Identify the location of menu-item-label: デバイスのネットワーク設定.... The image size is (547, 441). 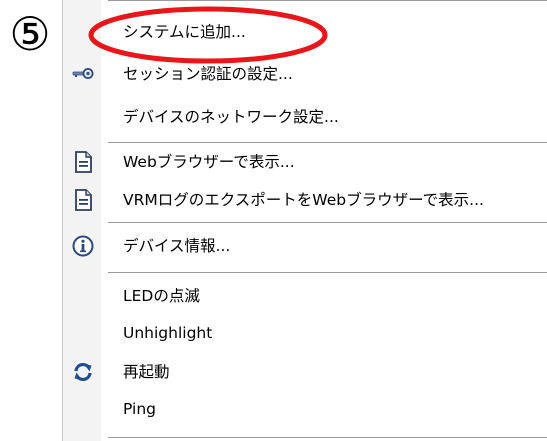
(231, 117).